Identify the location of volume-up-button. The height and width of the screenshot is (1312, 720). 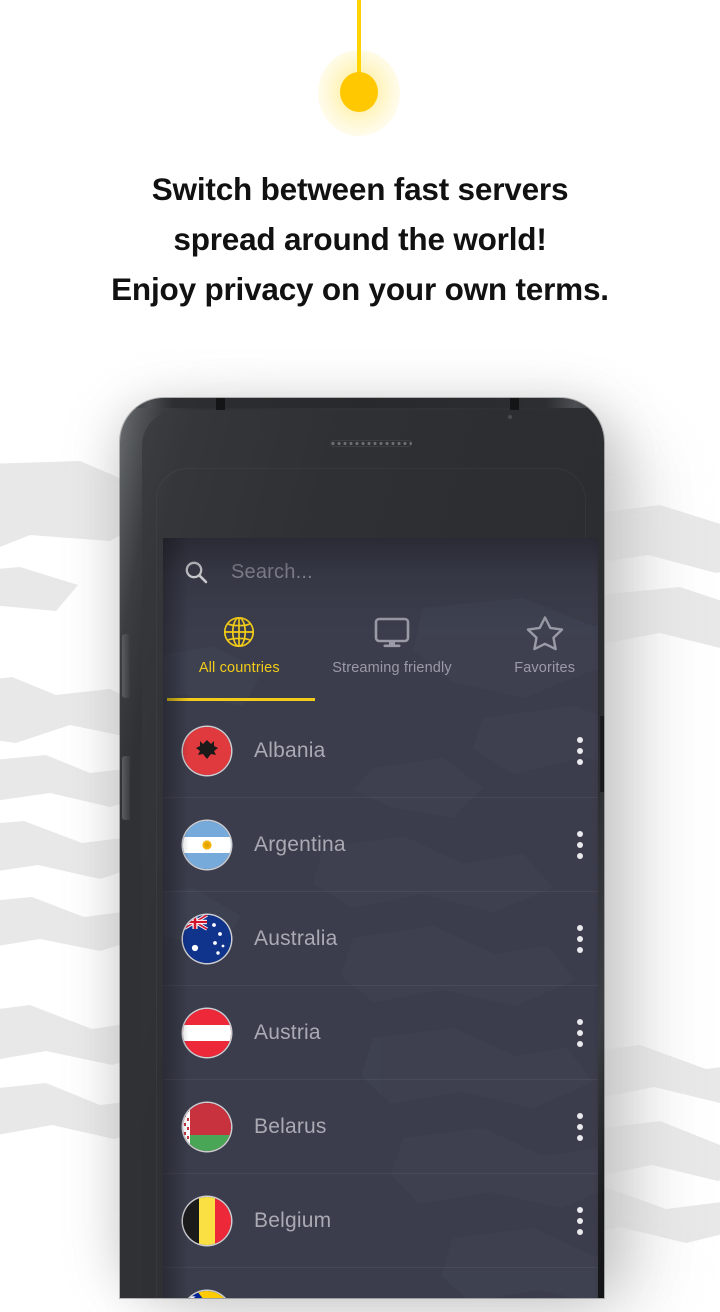
(126, 666).